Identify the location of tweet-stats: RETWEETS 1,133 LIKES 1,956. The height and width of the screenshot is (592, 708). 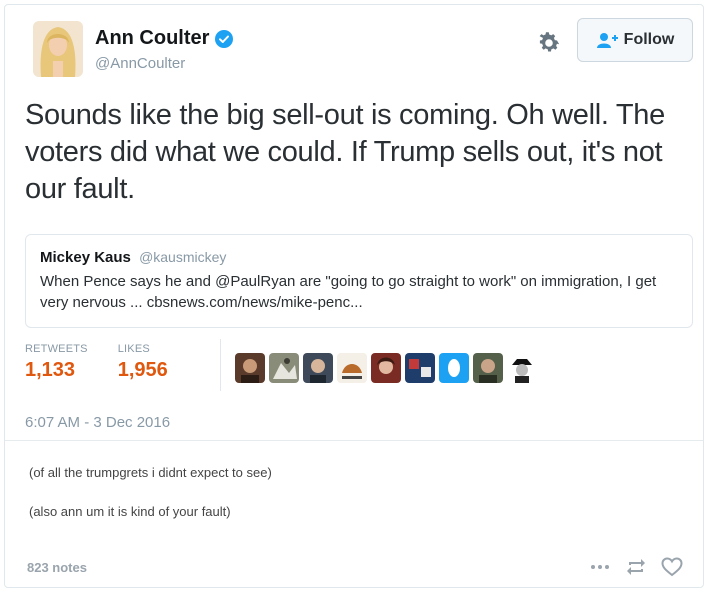
(111, 371).